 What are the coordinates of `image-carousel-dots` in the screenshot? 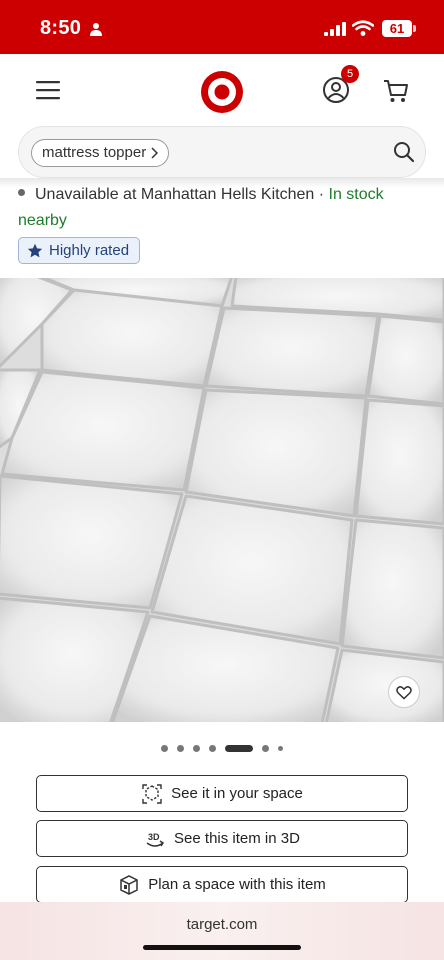 It's located at (222, 748).